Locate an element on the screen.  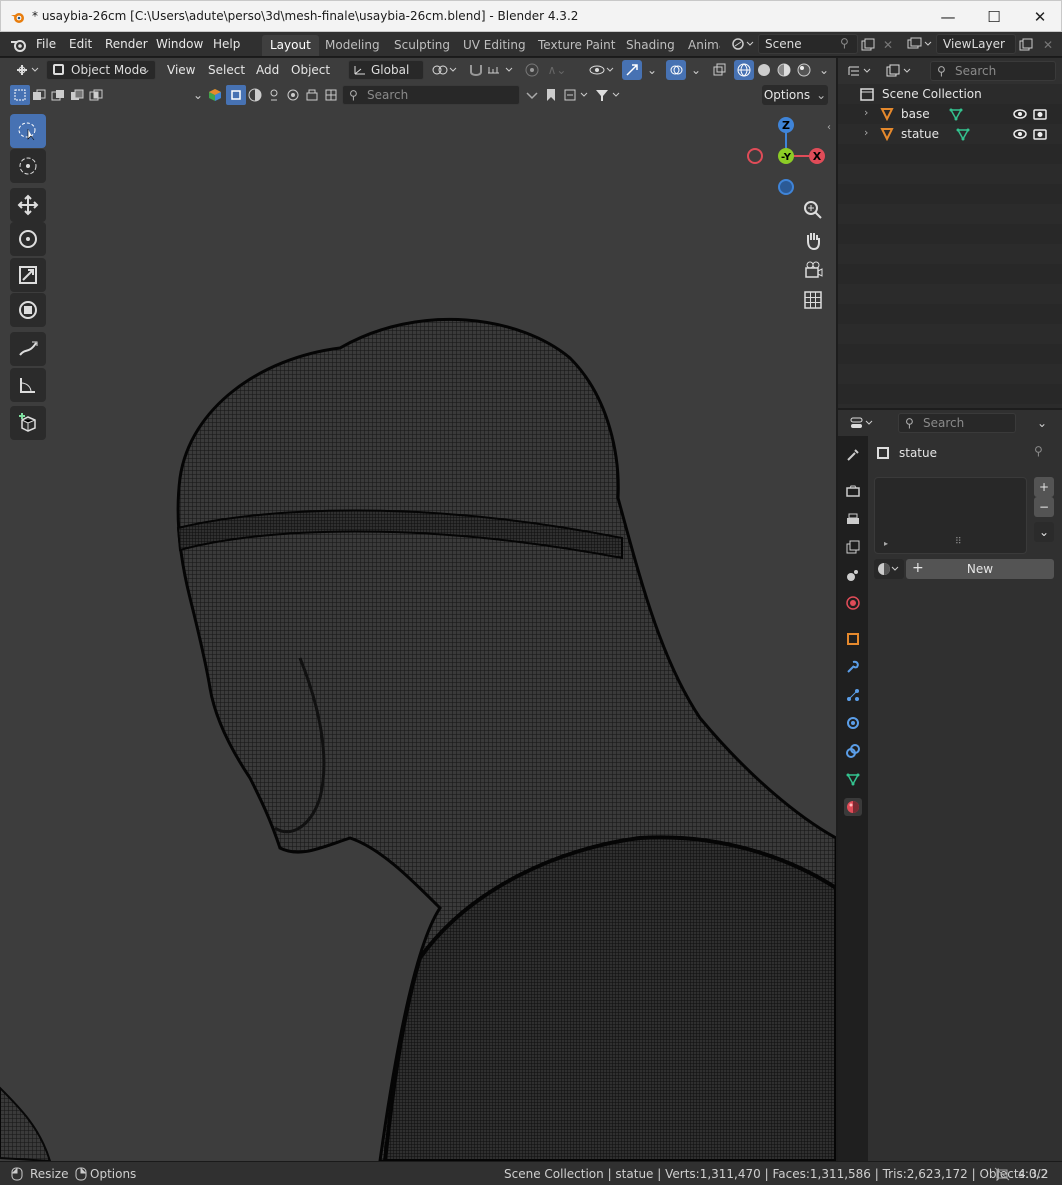
material-slot-list: ▸ ⠿ is located at coordinates (950, 515).